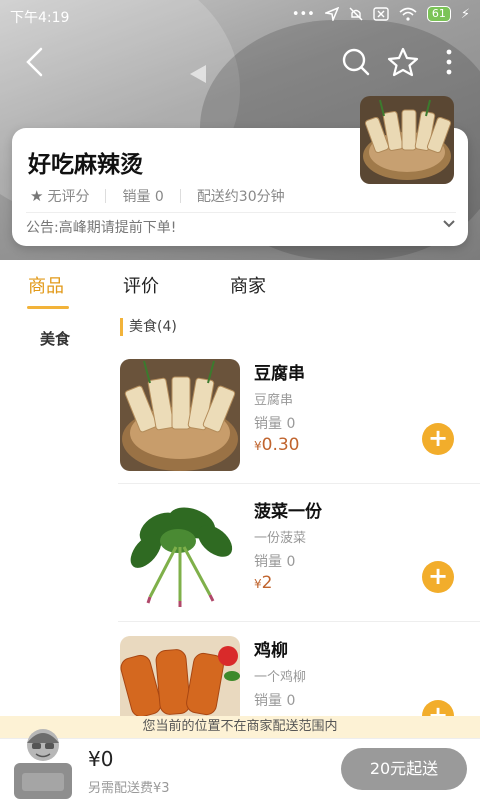  Describe the element at coordinates (43, 758) in the screenshot. I see `cart-mascot-icon` at that location.